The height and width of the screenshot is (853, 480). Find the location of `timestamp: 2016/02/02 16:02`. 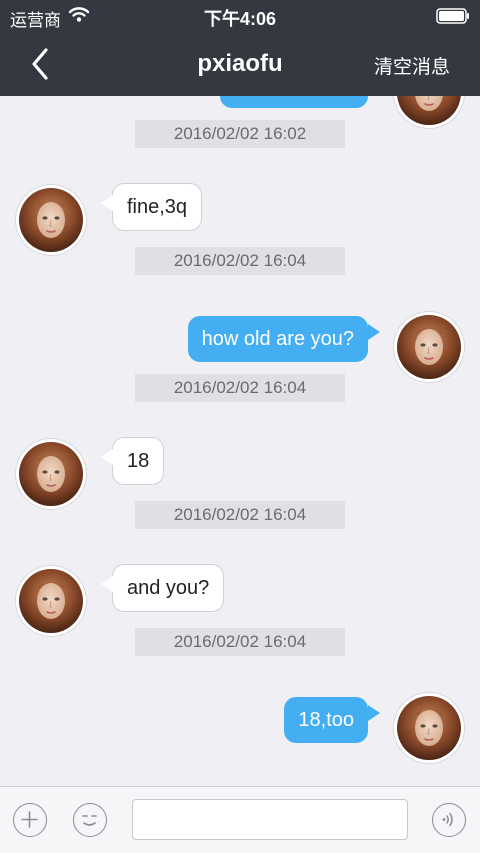

timestamp: 2016/02/02 16:02 is located at coordinates (240, 134).